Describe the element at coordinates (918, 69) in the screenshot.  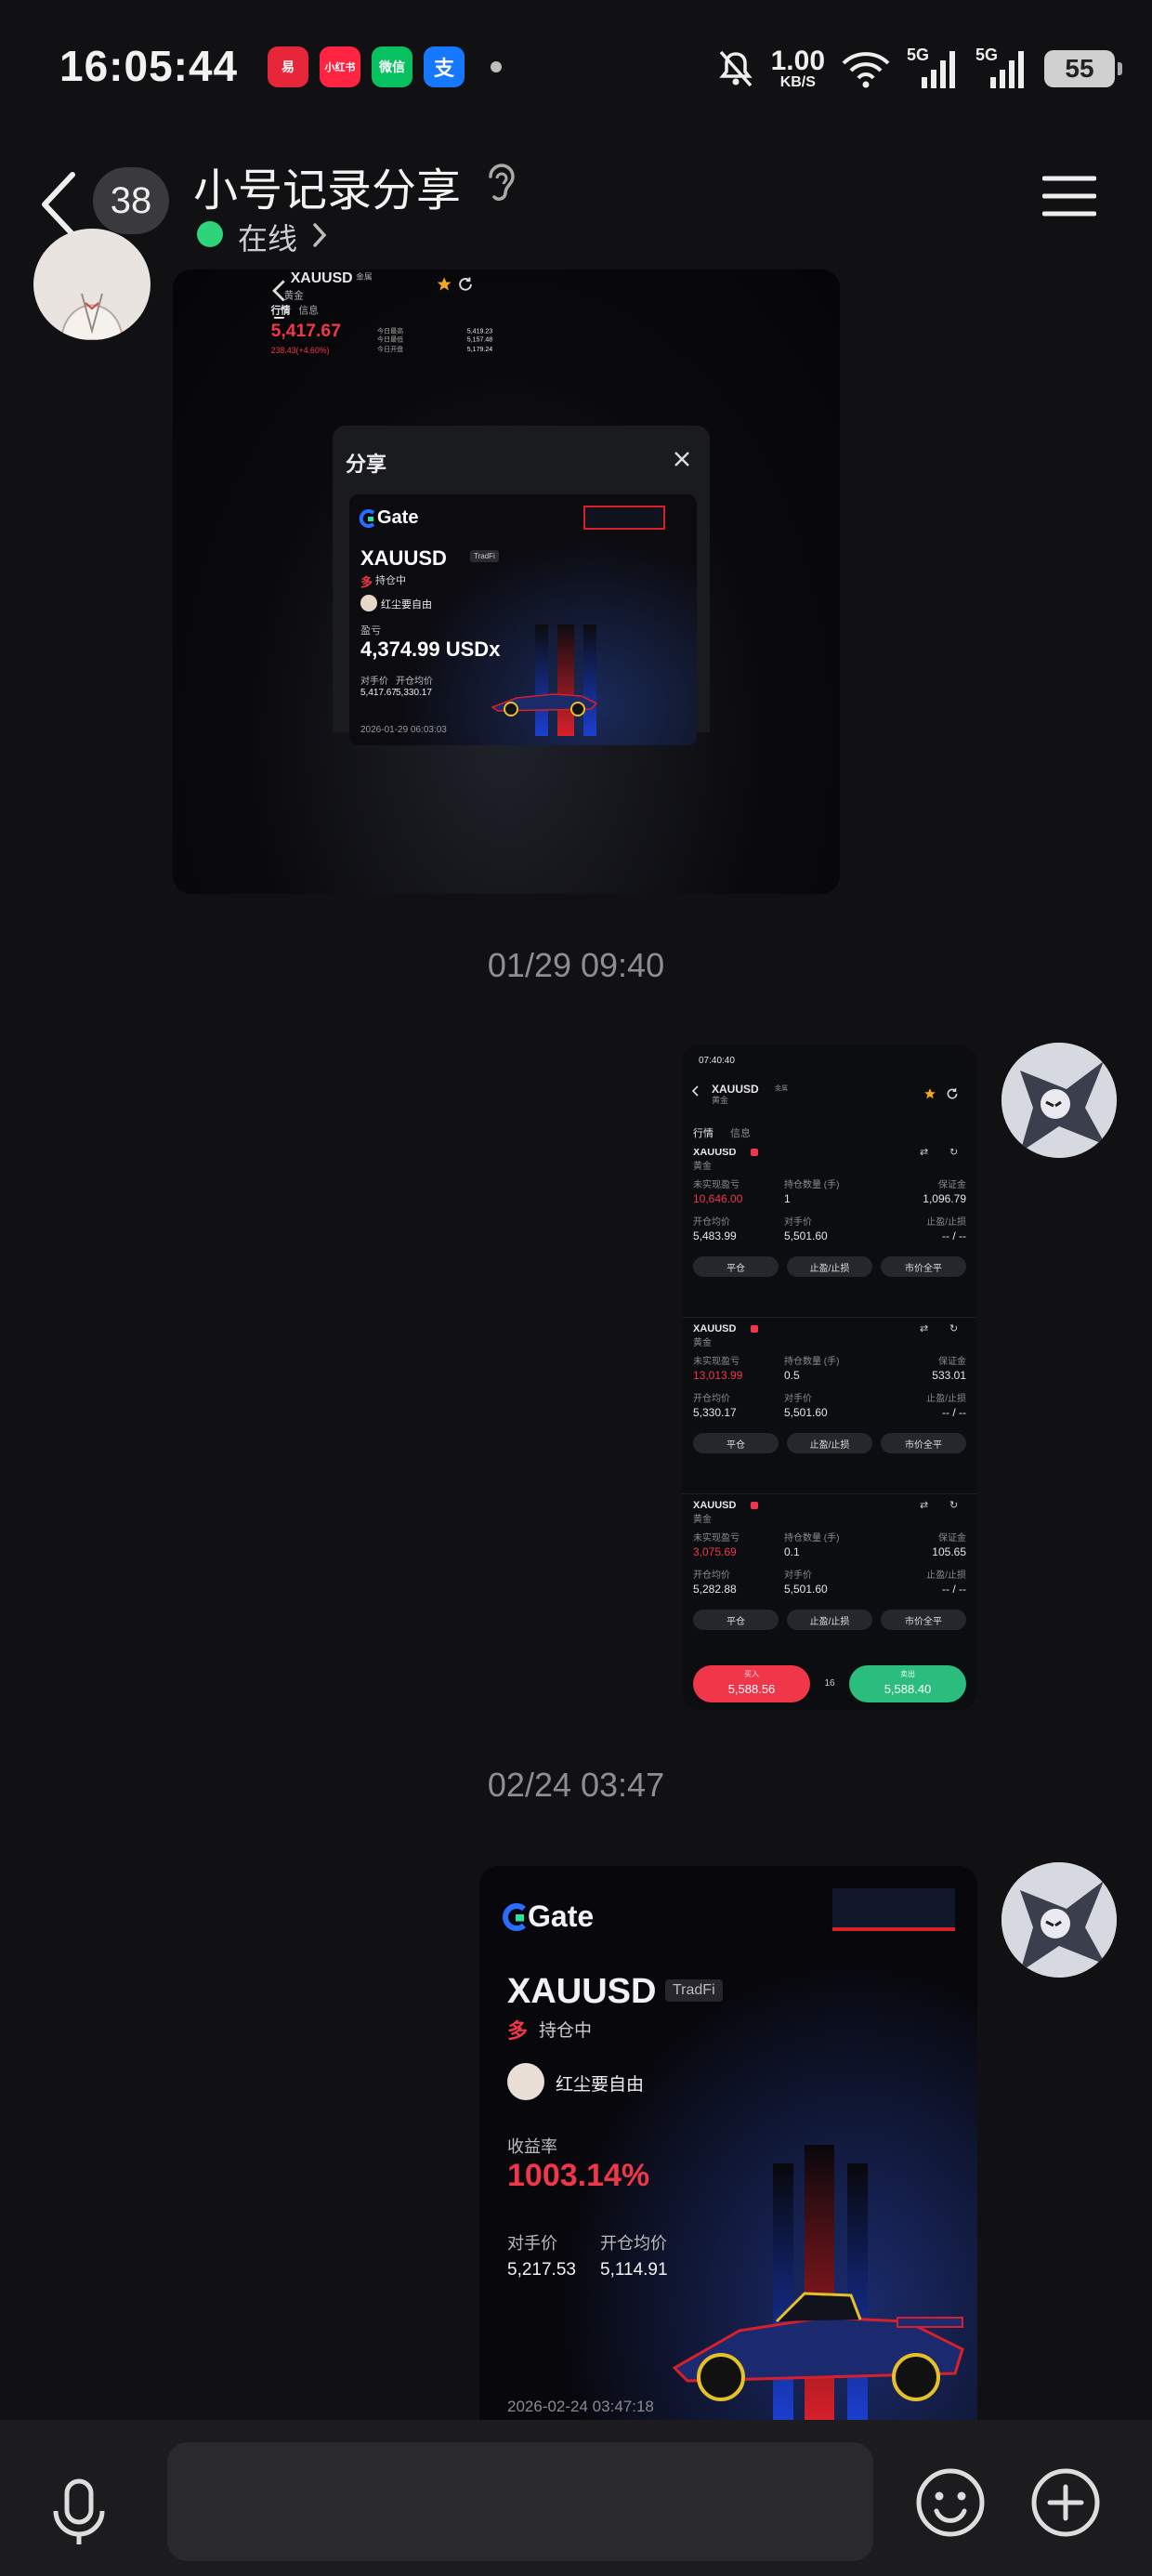
I see `status-indicators: 1.00 KB/S 5G 5G 55` at that location.